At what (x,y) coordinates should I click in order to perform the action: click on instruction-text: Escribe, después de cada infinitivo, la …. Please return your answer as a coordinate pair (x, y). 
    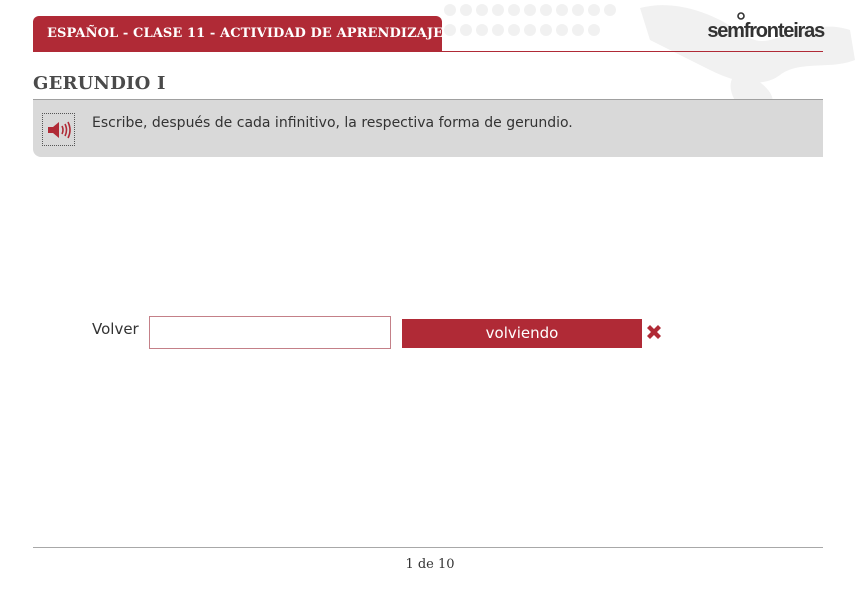
    Looking at the image, I should click on (332, 123).